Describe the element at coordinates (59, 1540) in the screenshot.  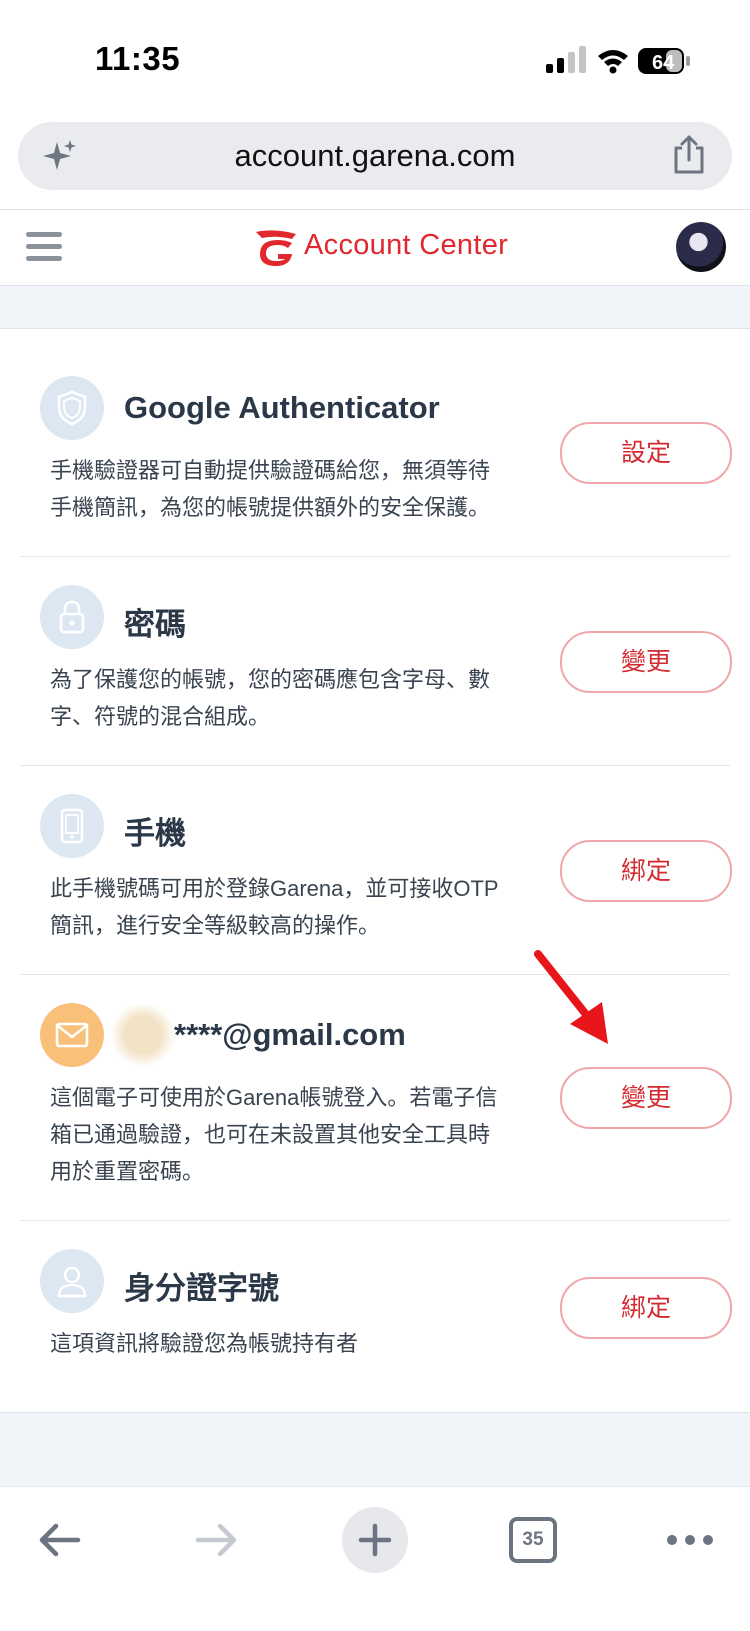
I see `back-arrow-icon` at that location.